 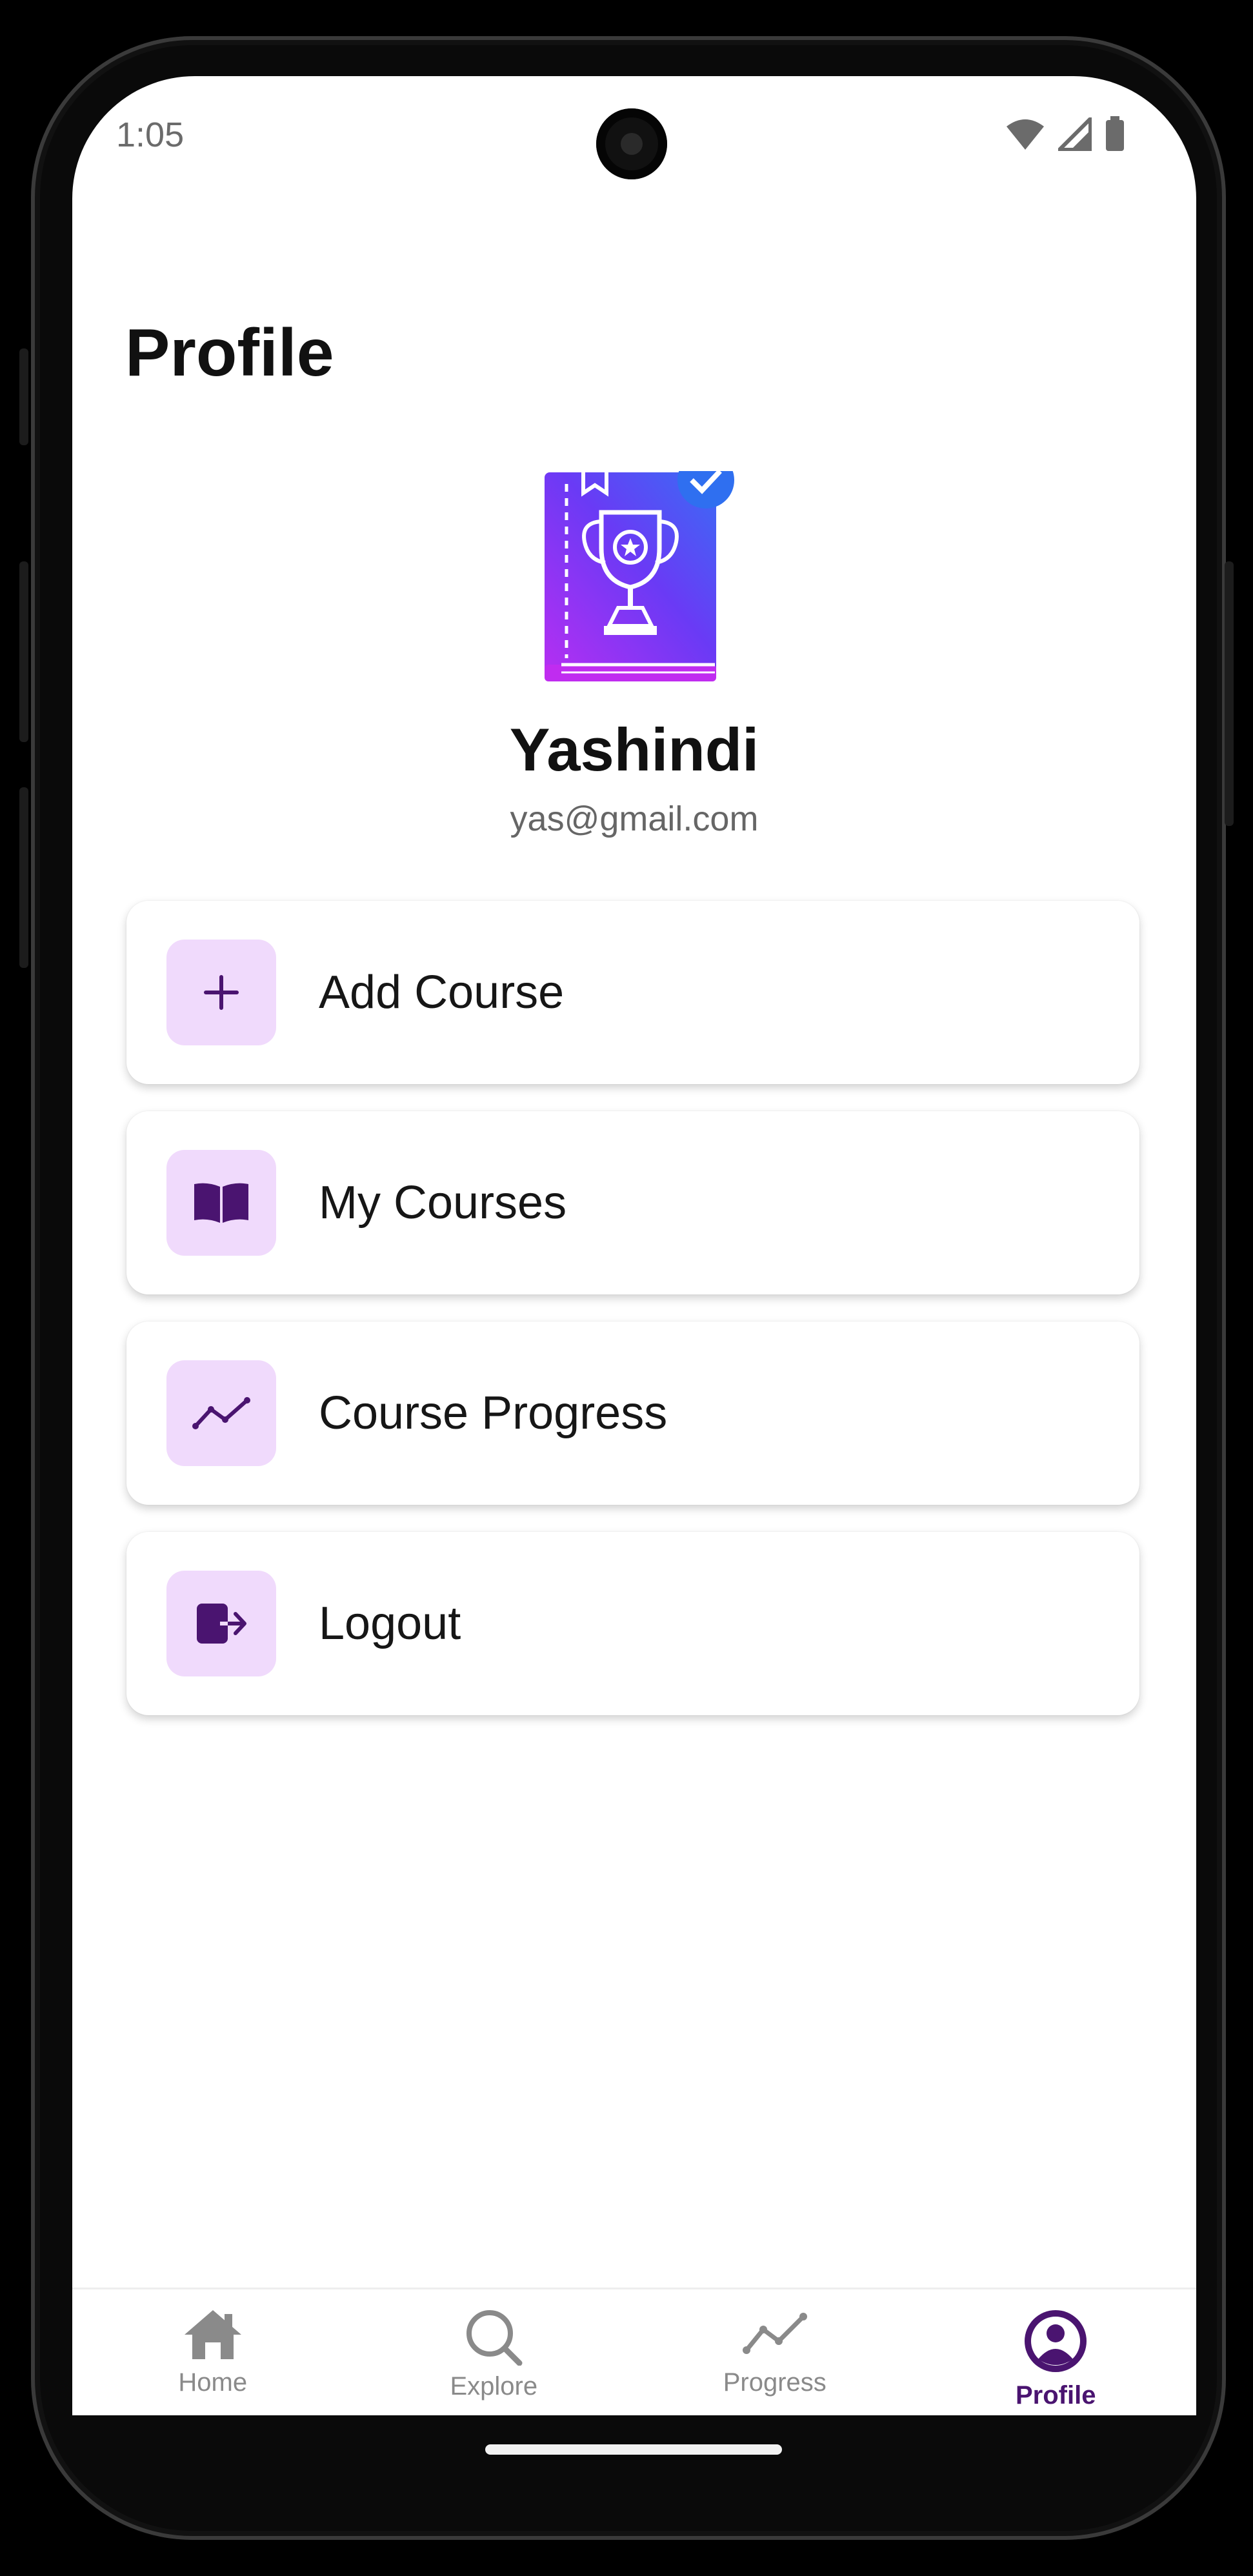 I want to click on plus-icon, so click(x=221, y=993).